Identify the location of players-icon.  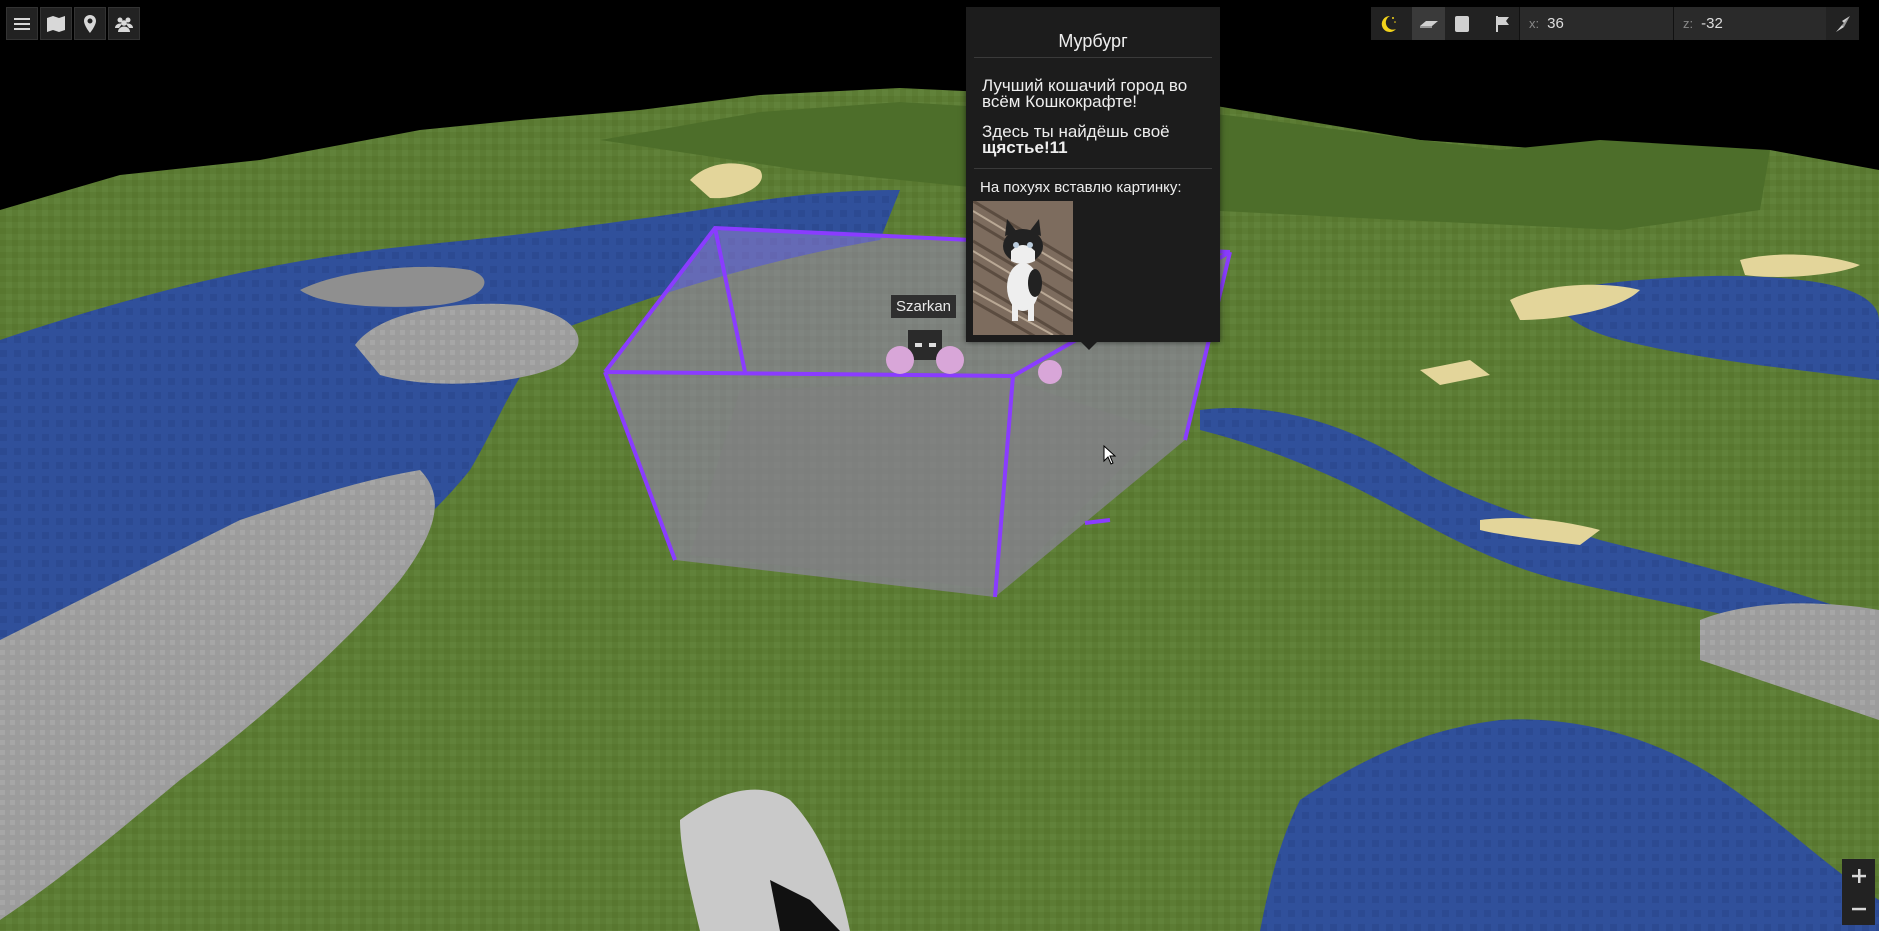
(124, 24).